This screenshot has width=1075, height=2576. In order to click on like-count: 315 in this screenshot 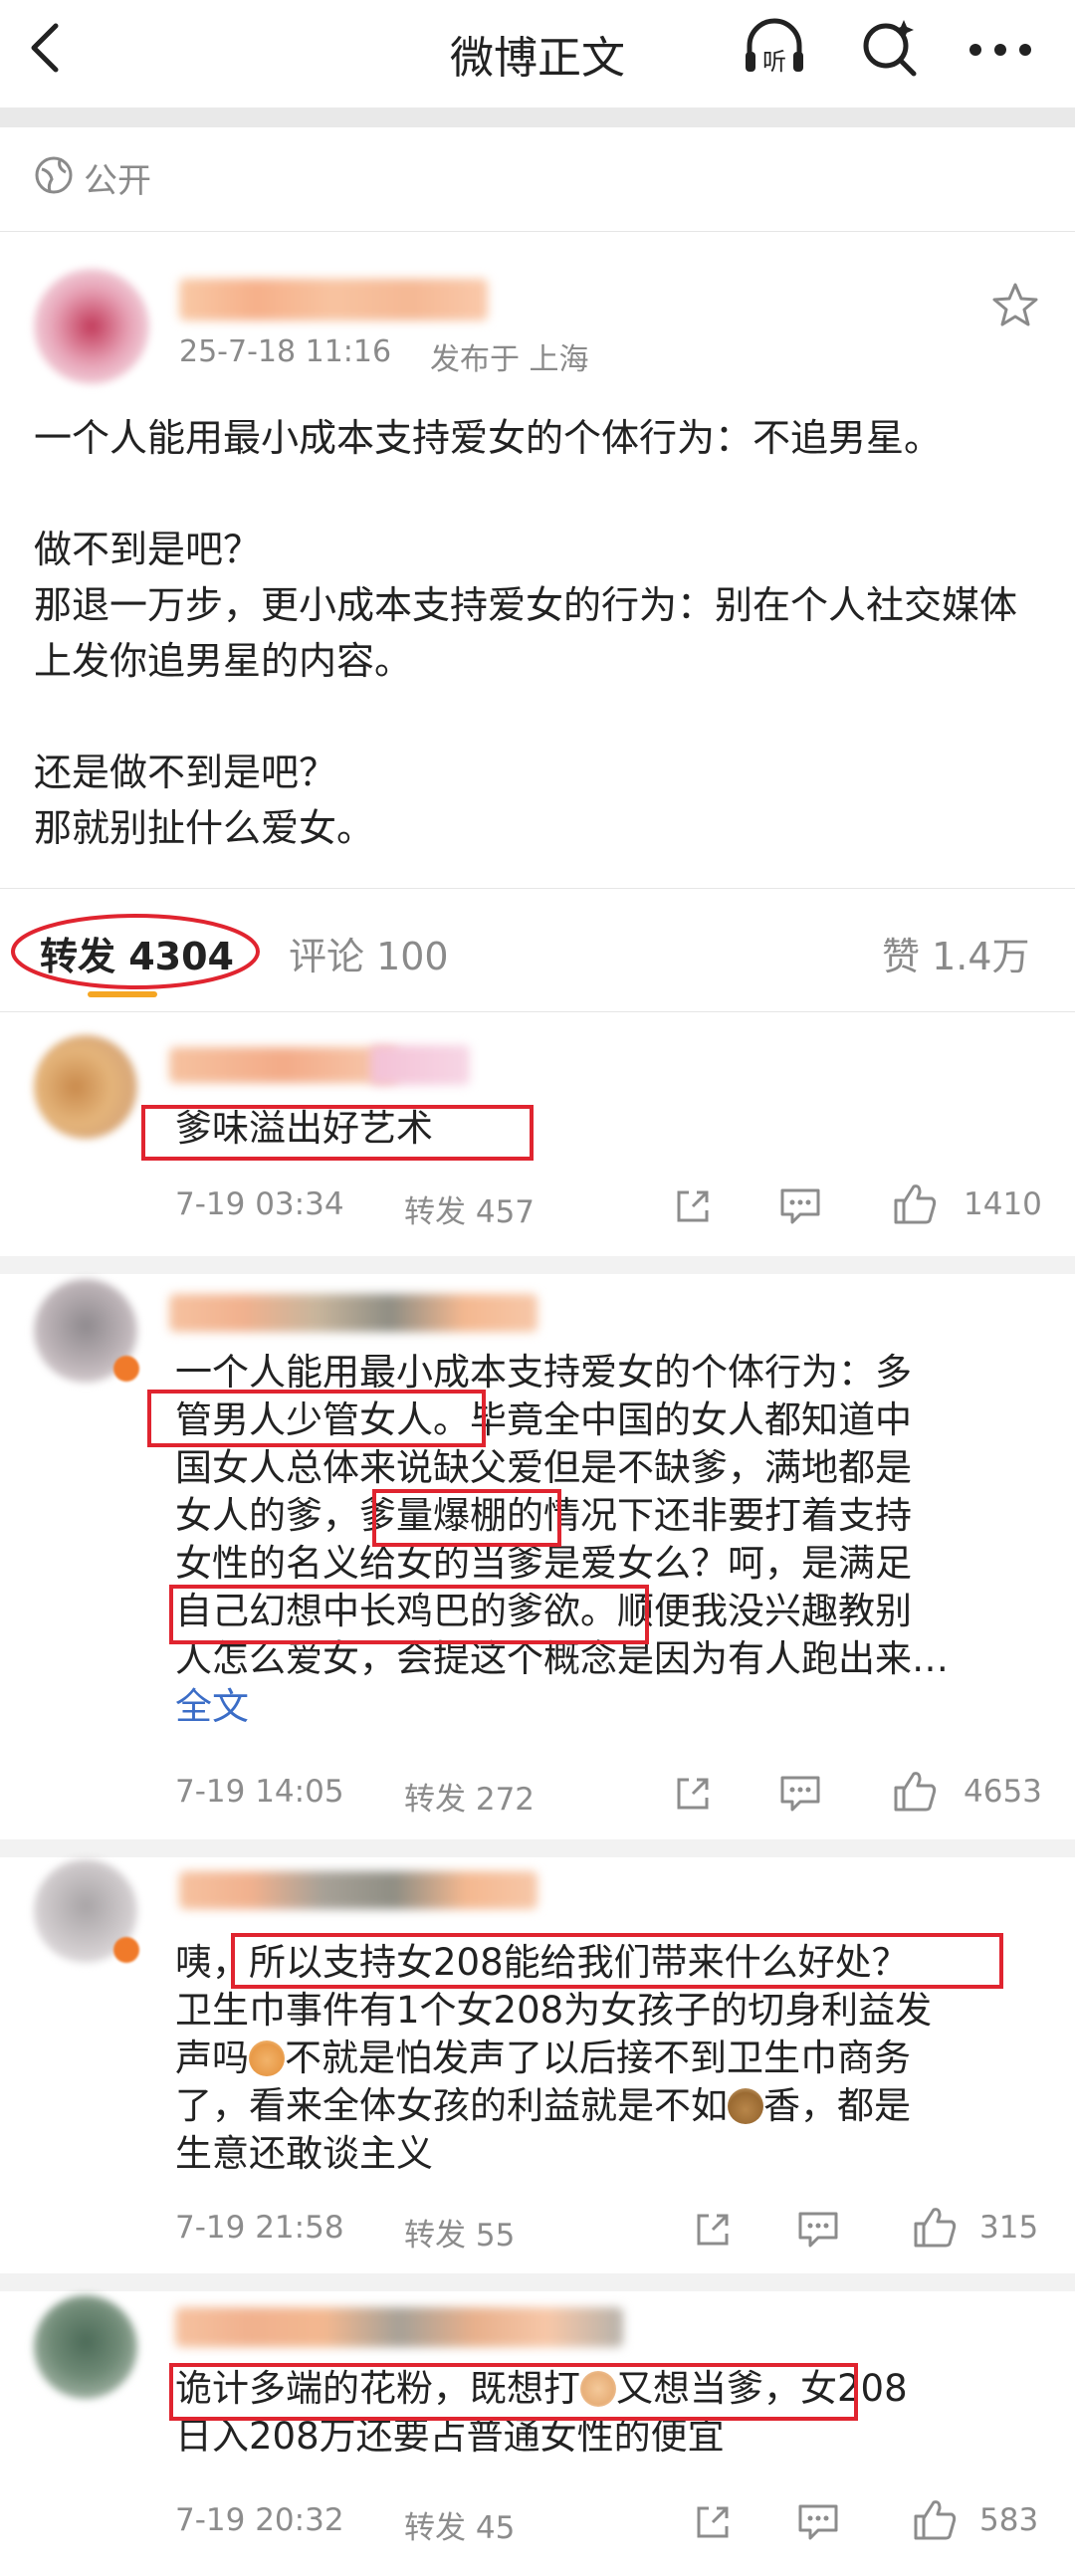, I will do `click(1009, 2228)`.